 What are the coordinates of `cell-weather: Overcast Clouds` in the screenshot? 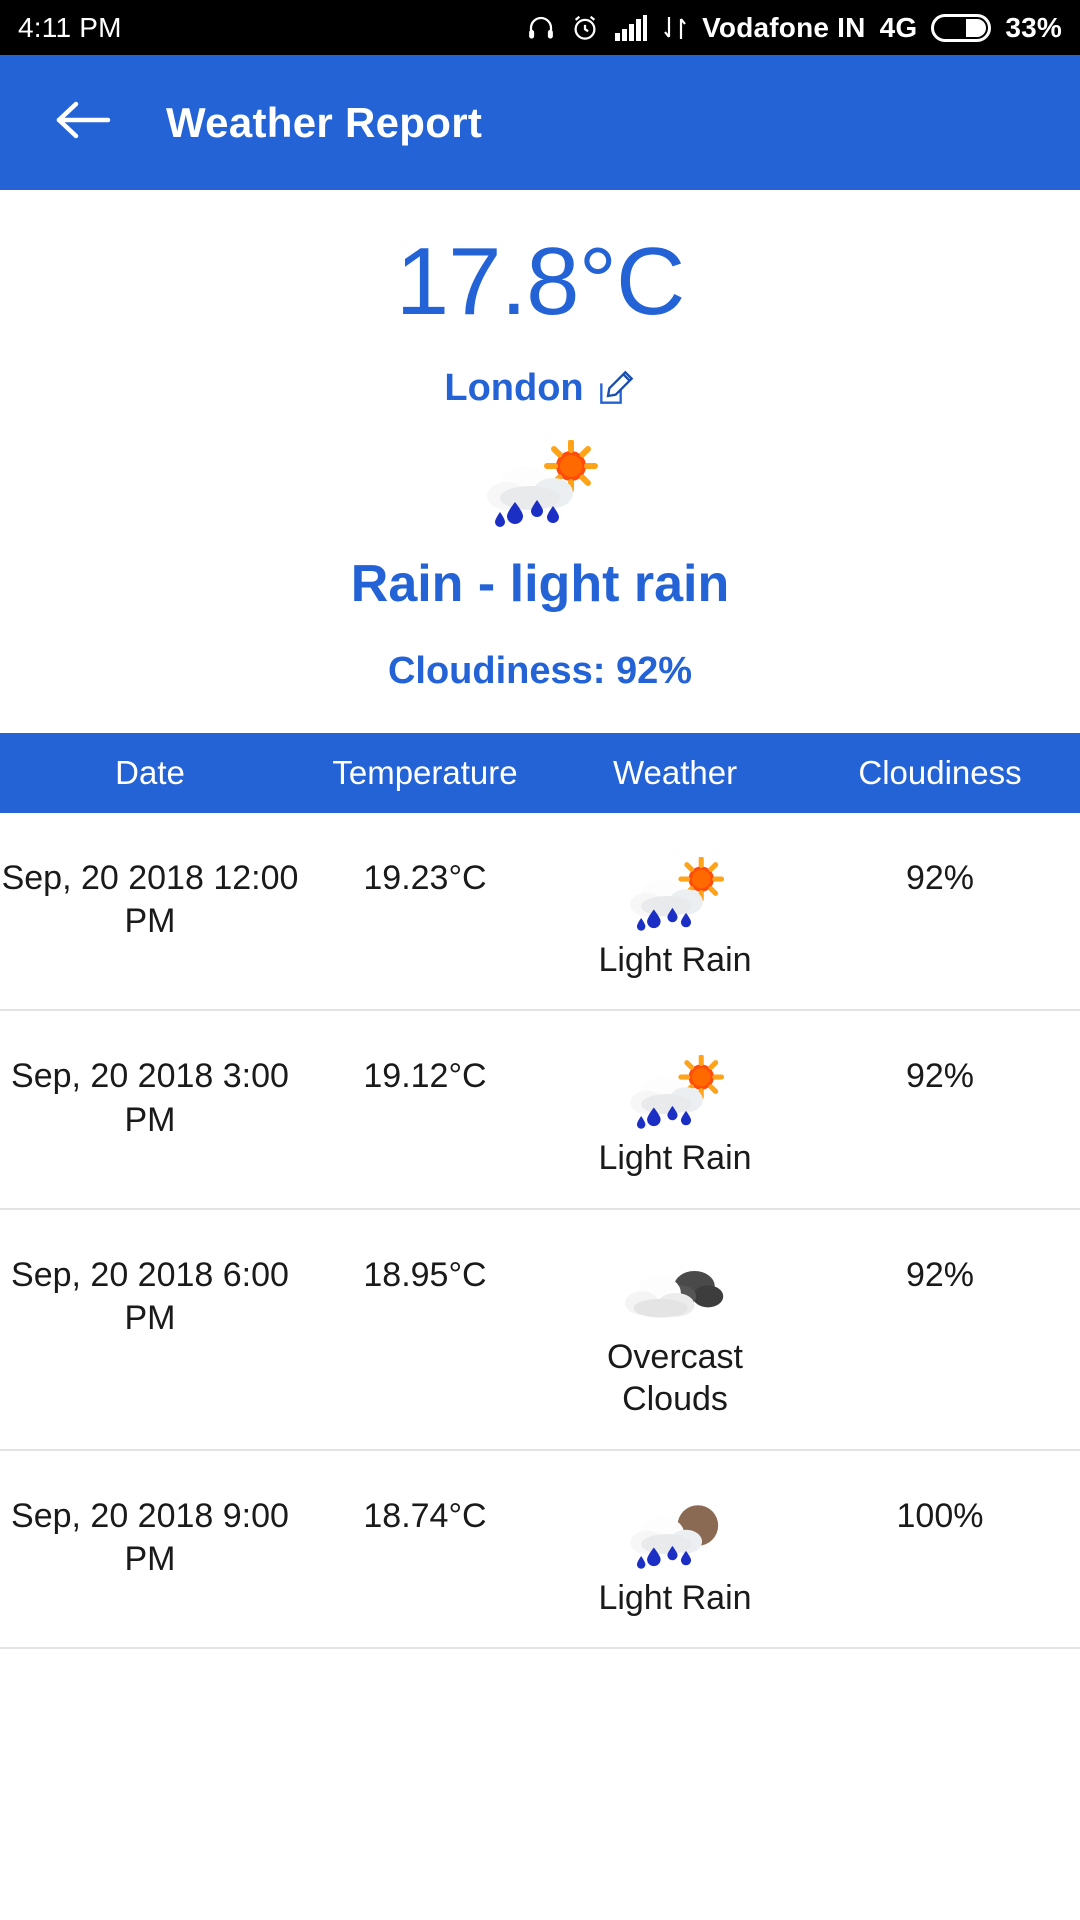 It's located at (675, 1337).